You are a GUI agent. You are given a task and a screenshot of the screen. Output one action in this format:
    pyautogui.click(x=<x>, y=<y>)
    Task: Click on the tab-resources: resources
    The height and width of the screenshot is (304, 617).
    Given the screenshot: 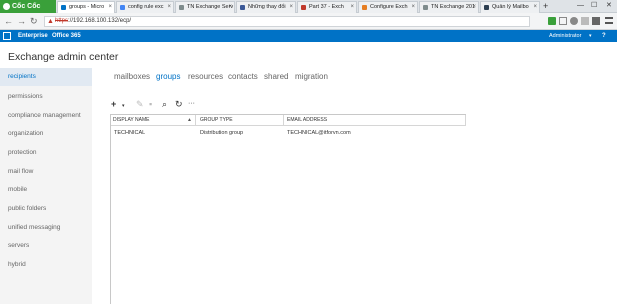 What is the action you would take?
    pyautogui.click(x=205, y=76)
    